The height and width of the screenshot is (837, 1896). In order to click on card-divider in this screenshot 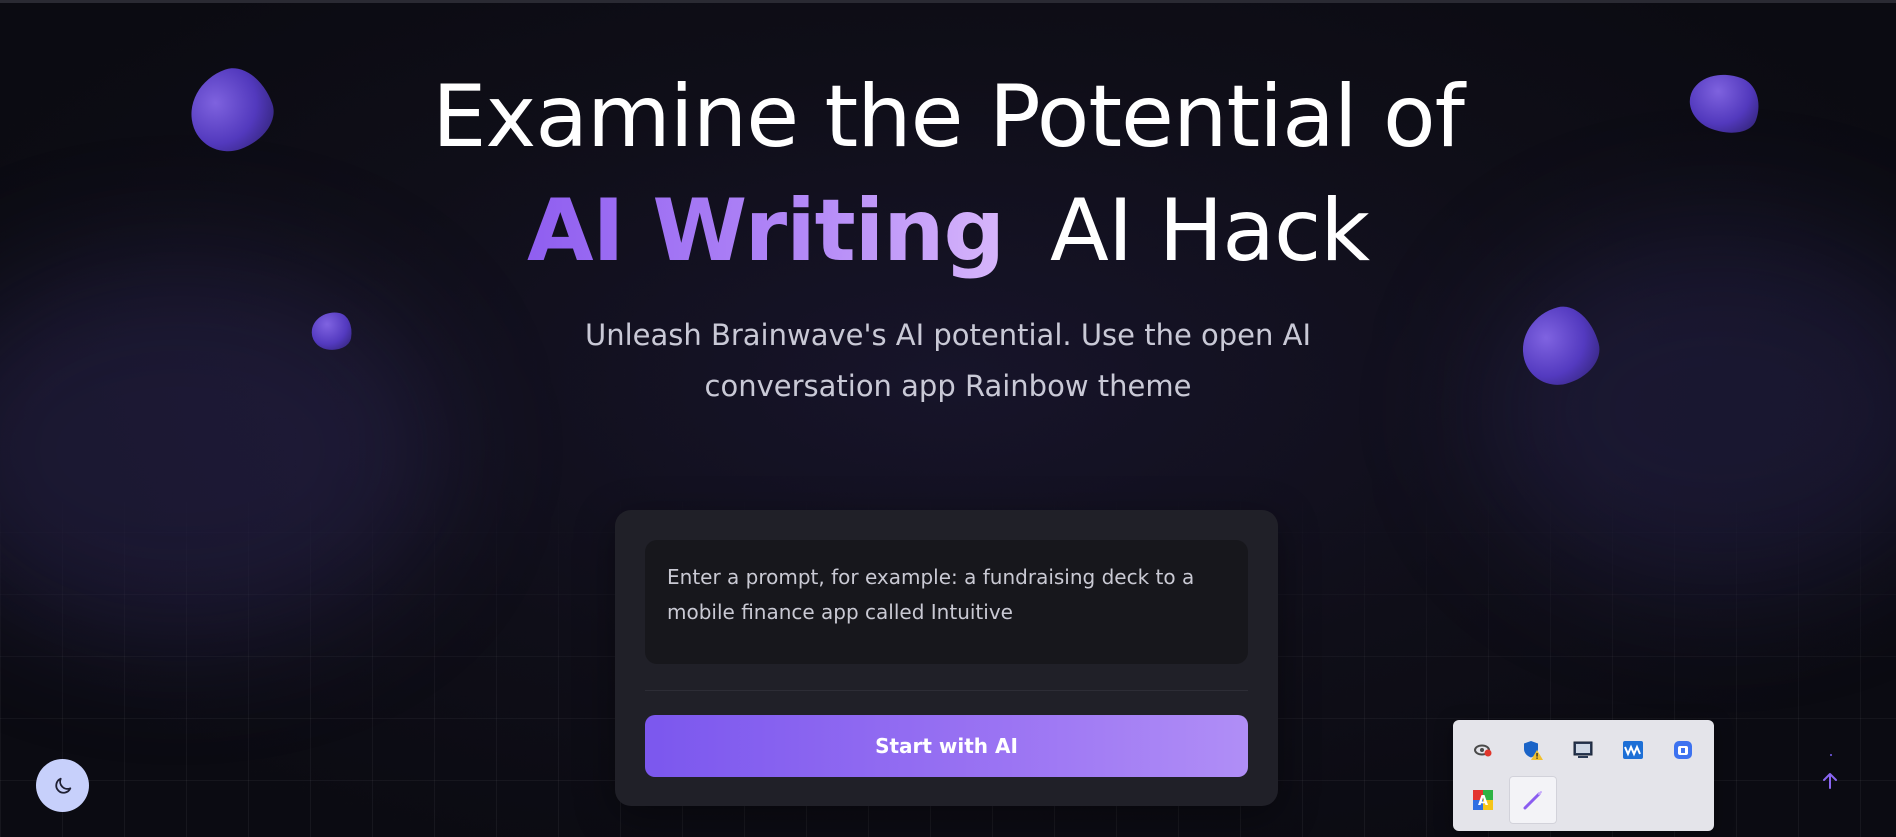, I will do `click(946, 690)`.